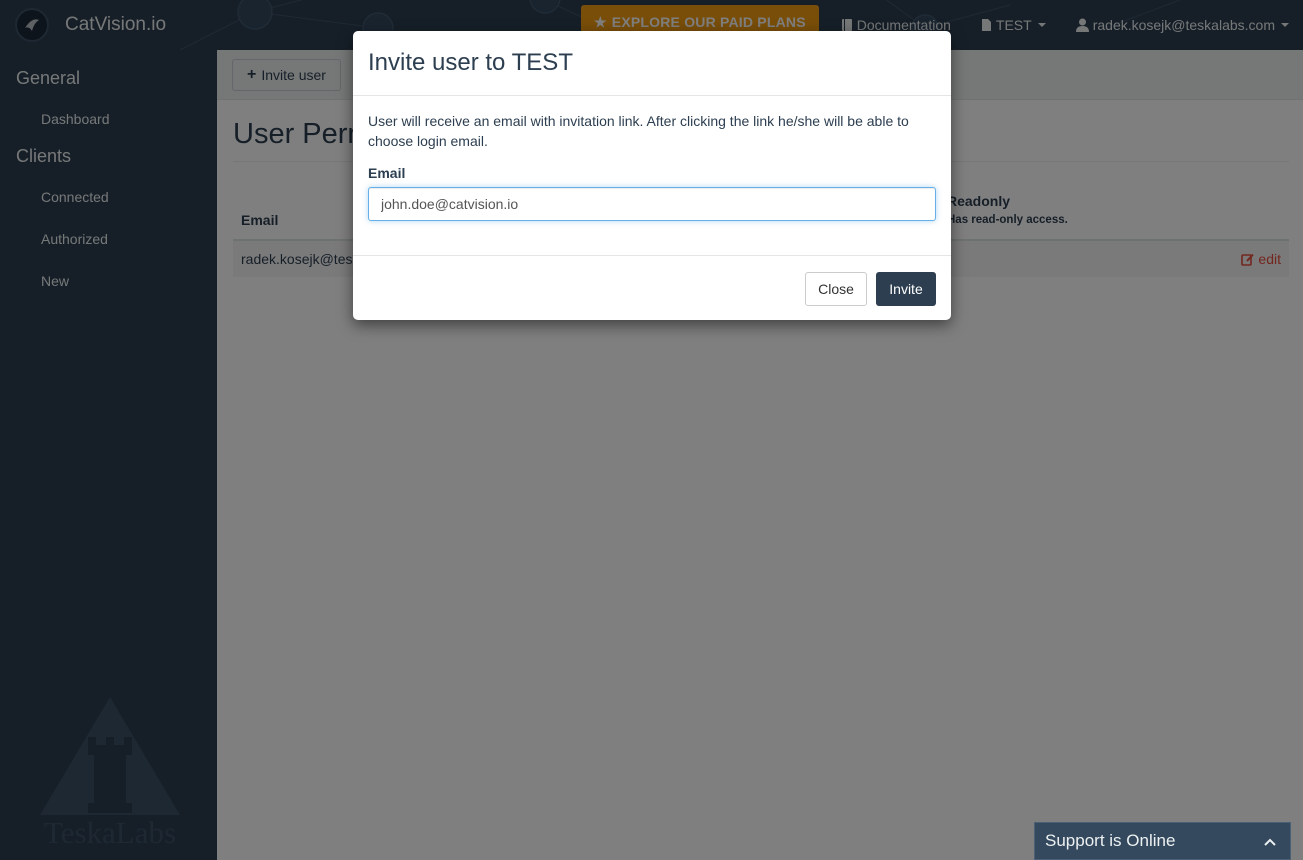 The width and height of the screenshot is (1303, 860). I want to click on email-field, so click(652, 204).